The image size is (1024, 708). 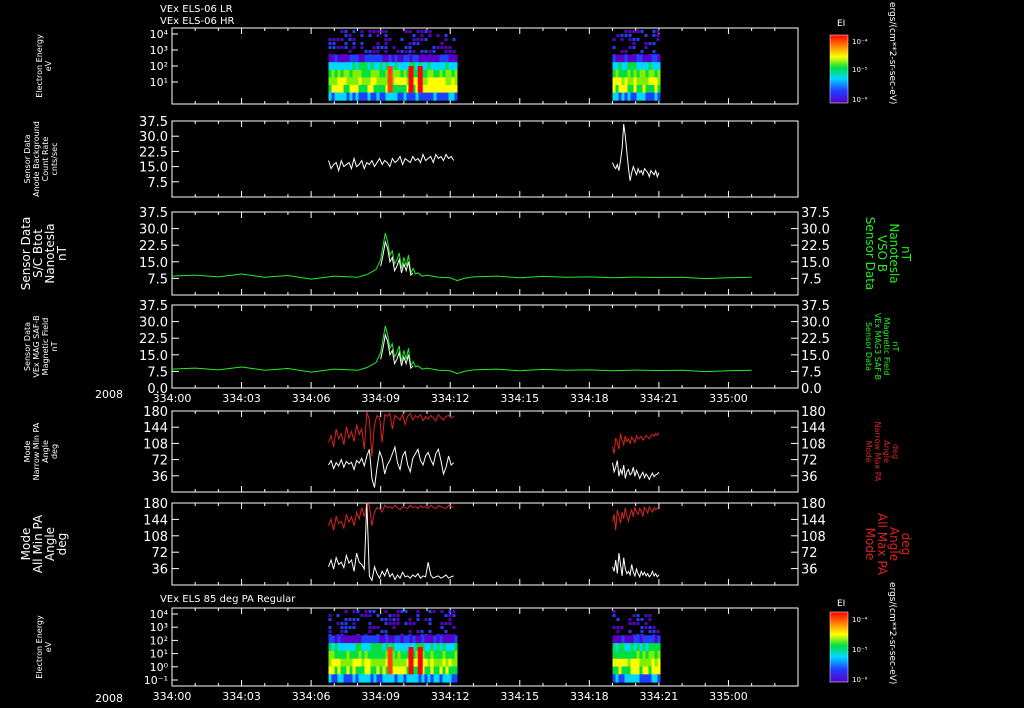 What do you see at coordinates (155, 444) in the screenshot?
I see `y-tick-label: 108` at bounding box center [155, 444].